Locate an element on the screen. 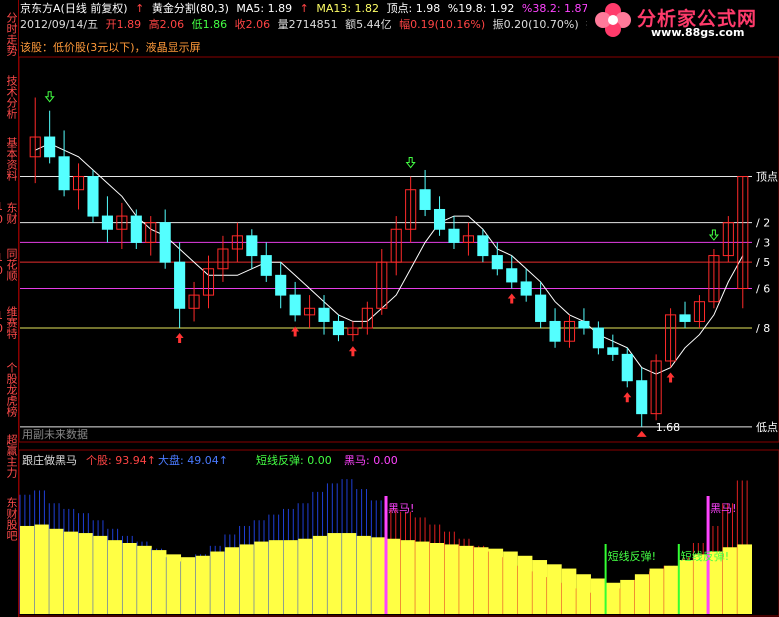  sidebar-item-tonghuashun: 同花顺10 is located at coordinates (9, 264).